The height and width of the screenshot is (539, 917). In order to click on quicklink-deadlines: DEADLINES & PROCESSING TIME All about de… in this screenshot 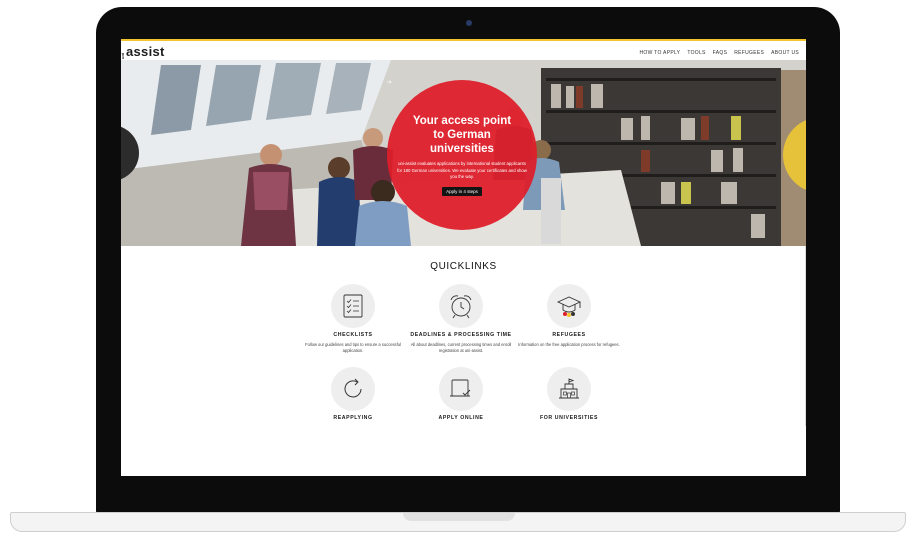, I will do `click(461, 318)`.